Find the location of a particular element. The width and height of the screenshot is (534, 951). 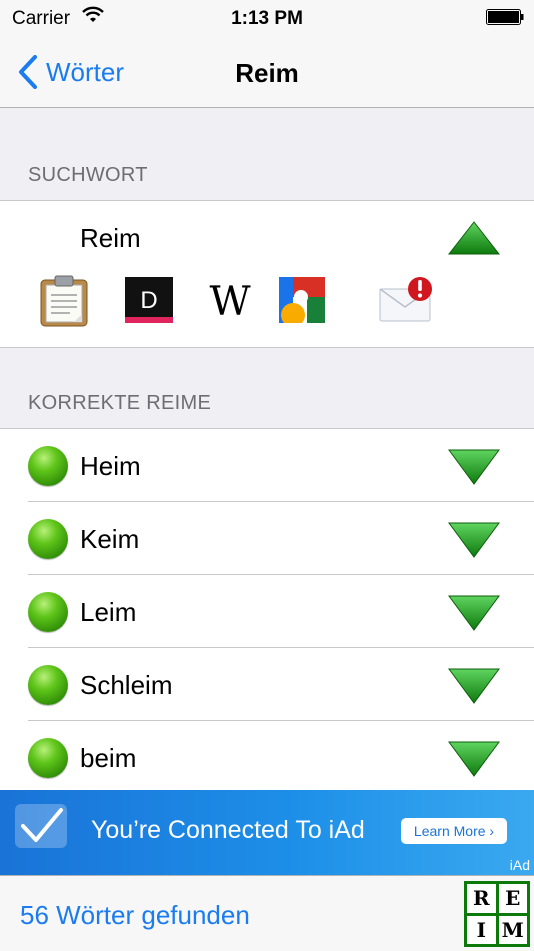

section-header-search: SUCHWORT is located at coordinates (88, 175).